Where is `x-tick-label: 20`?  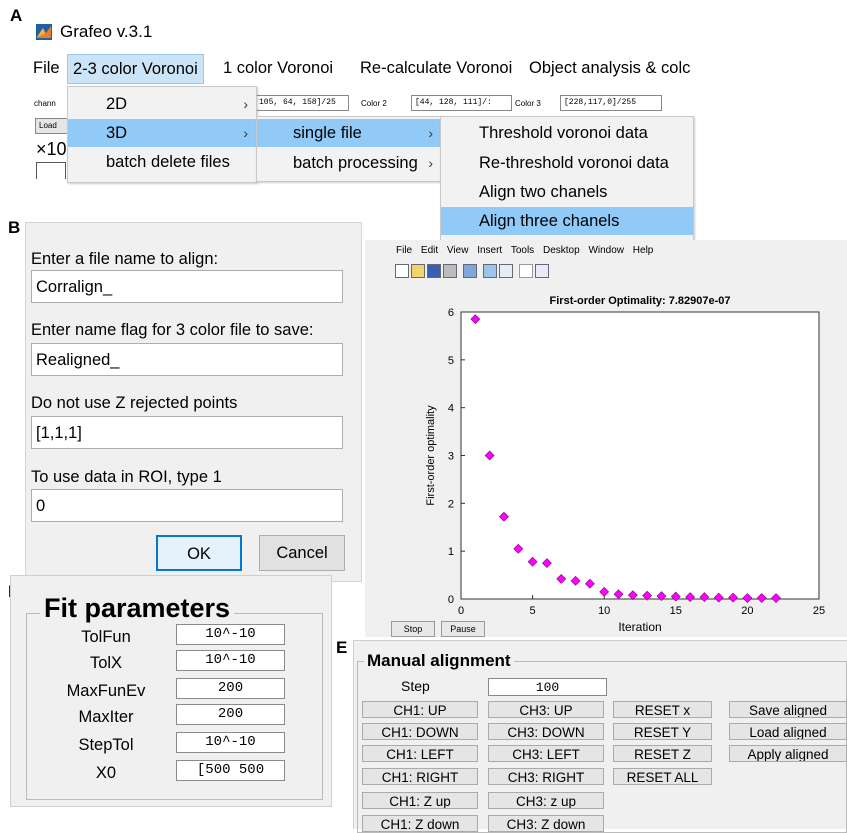
x-tick-label: 20 is located at coordinates (747, 611).